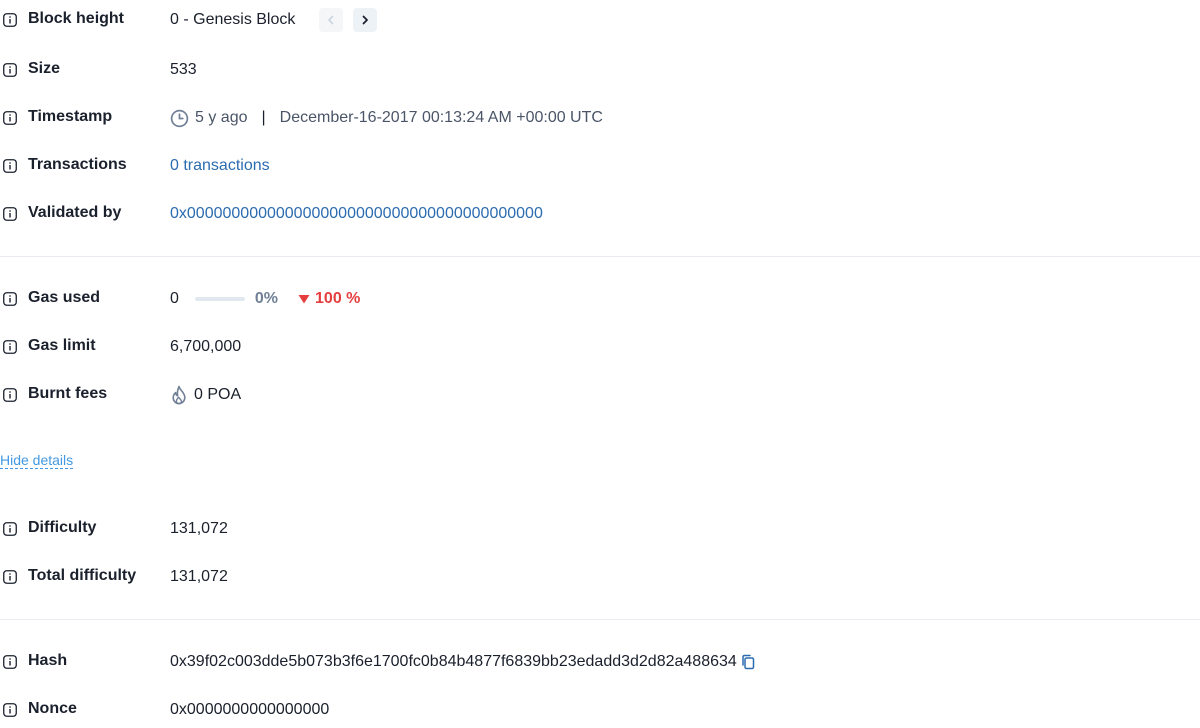  I want to click on row-gas-limit: Gas limit 6,700,000, so click(600, 347).